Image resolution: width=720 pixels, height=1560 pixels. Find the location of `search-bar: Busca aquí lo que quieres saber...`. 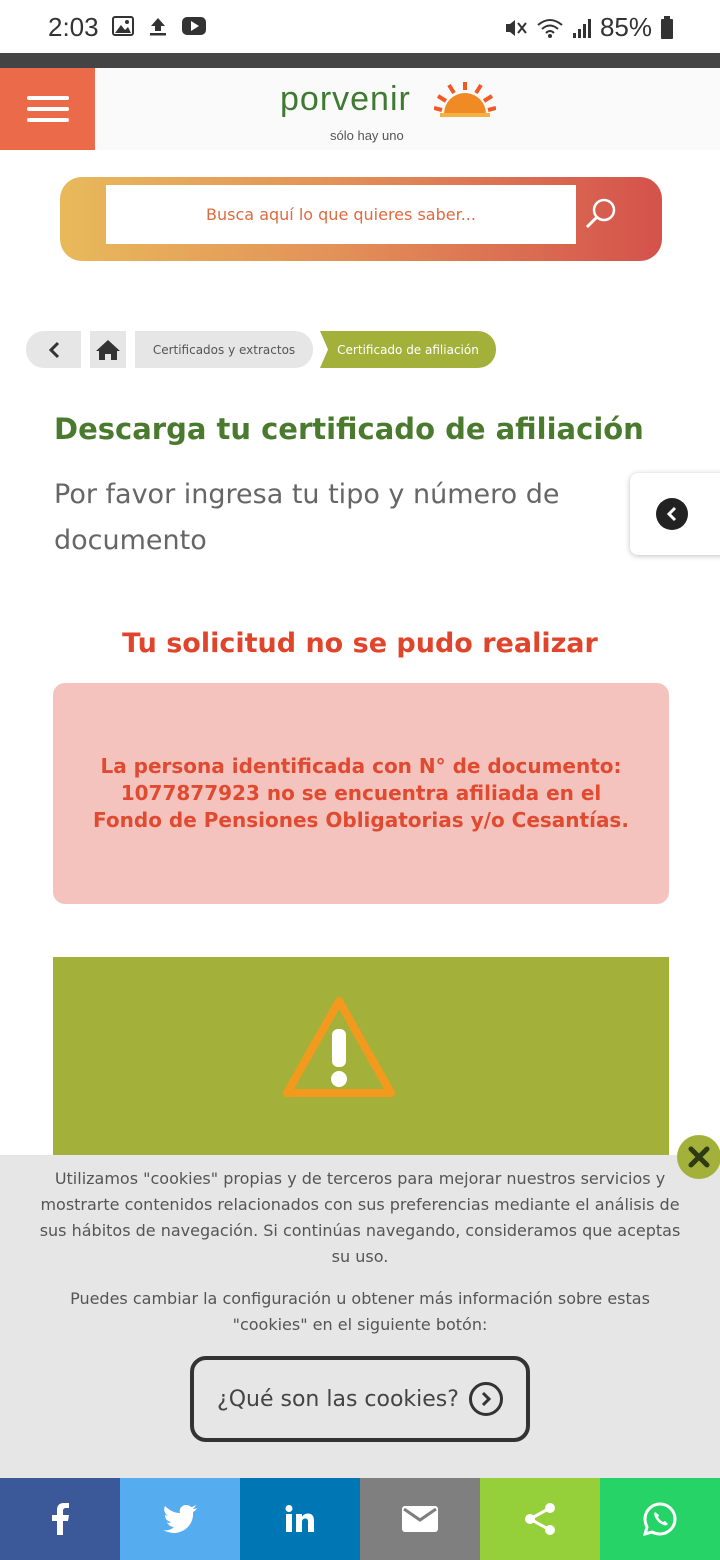

search-bar: Busca aquí lo que quieres saber... is located at coordinates (361, 219).